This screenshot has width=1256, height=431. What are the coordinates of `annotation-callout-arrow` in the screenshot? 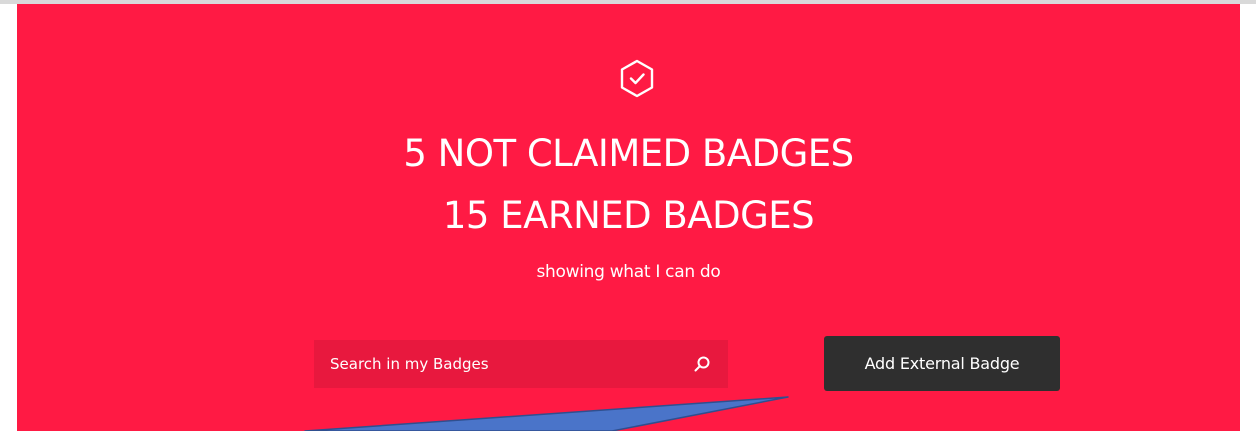 It's located at (546, 413).